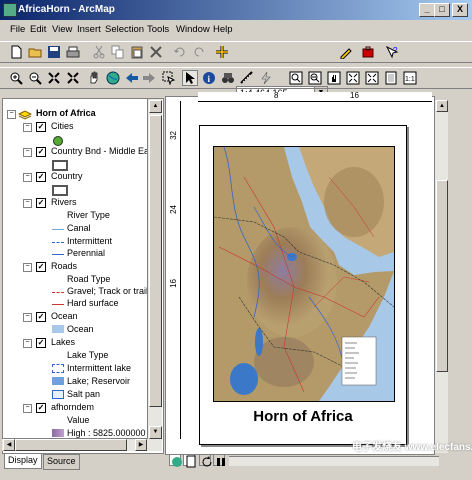 The height and width of the screenshot is (480, 472). Describe the element at coordinates (58, 329) in the screenshot. I see `ocean-fill-symbol` at that location.